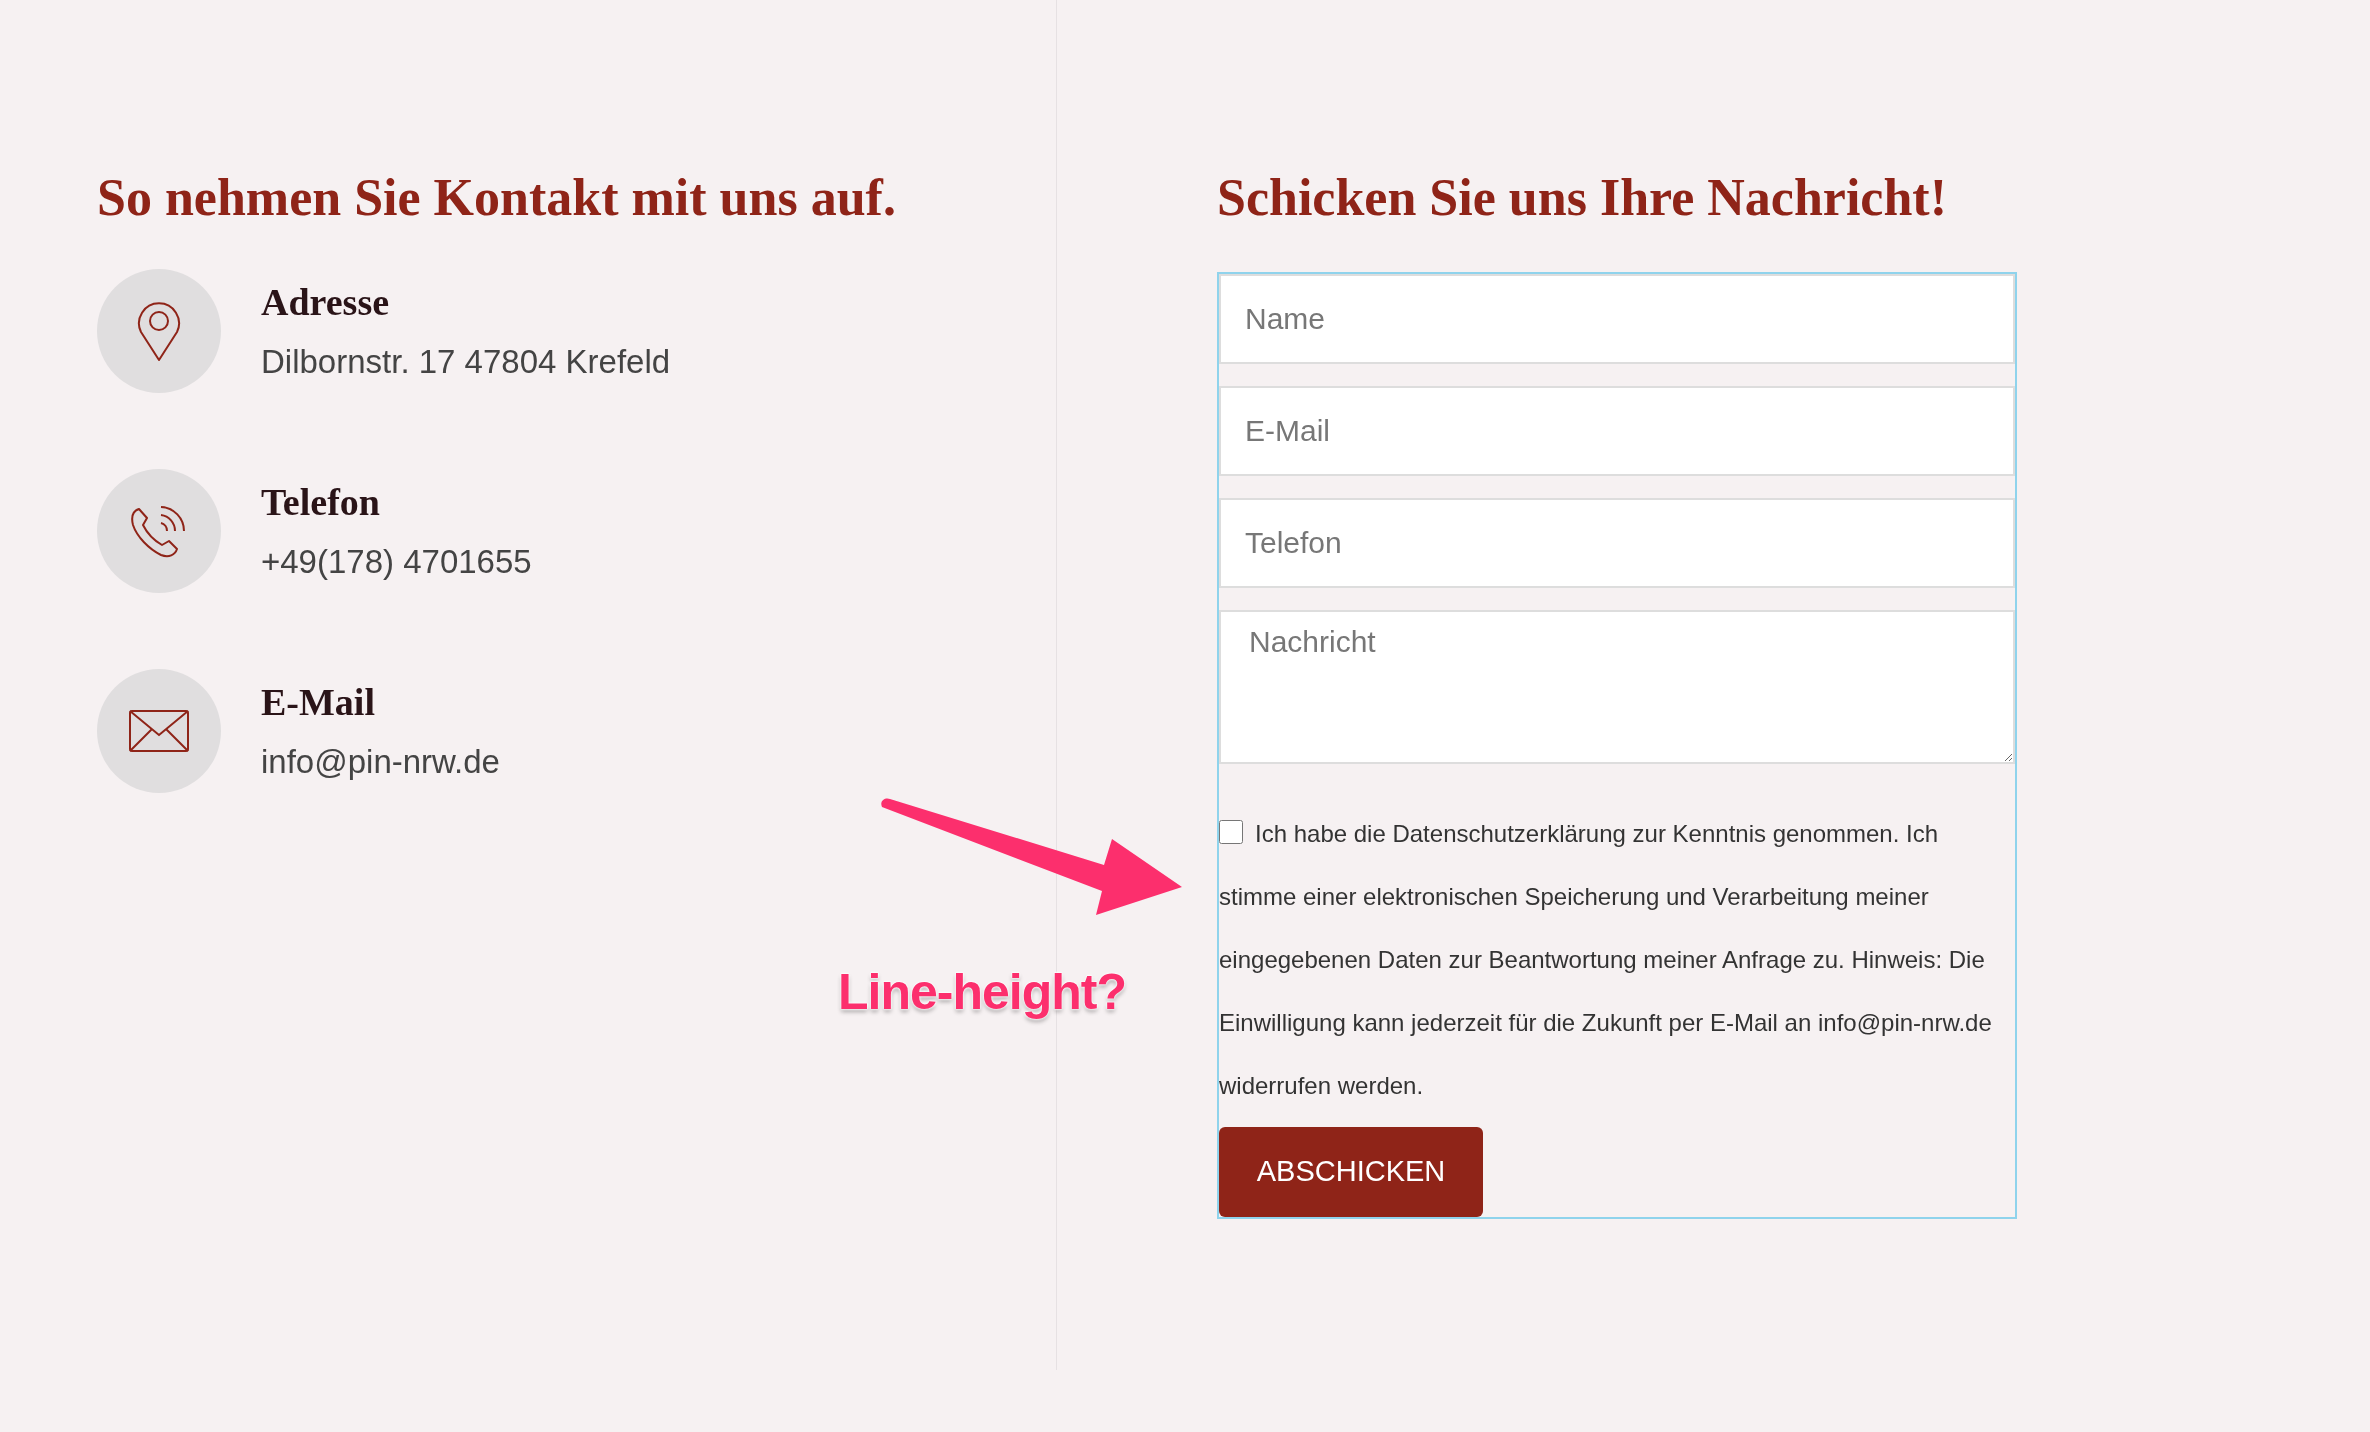 The height and width of the screenshot is (1432, 2370). What do you see at coordinates (1231, 832) in the screenshot?
I see `consent-checkbox` at bounding box center [1231, 832].